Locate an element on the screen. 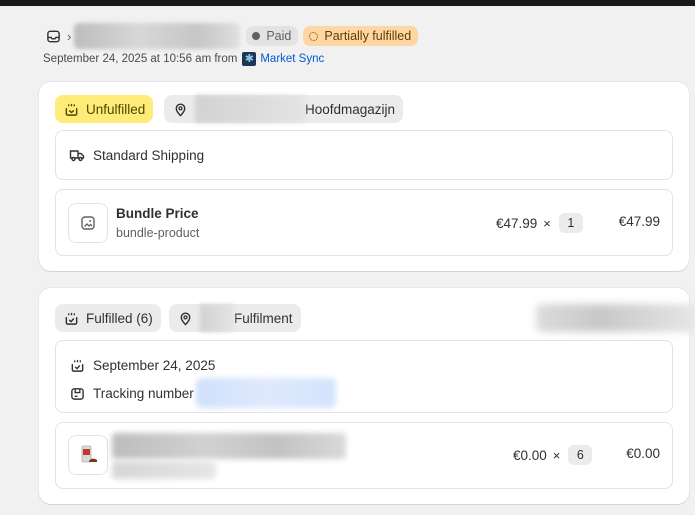 The image size is (695, 515). location-chip: Hoofdmagazijn is located at coordinates (284, 109).